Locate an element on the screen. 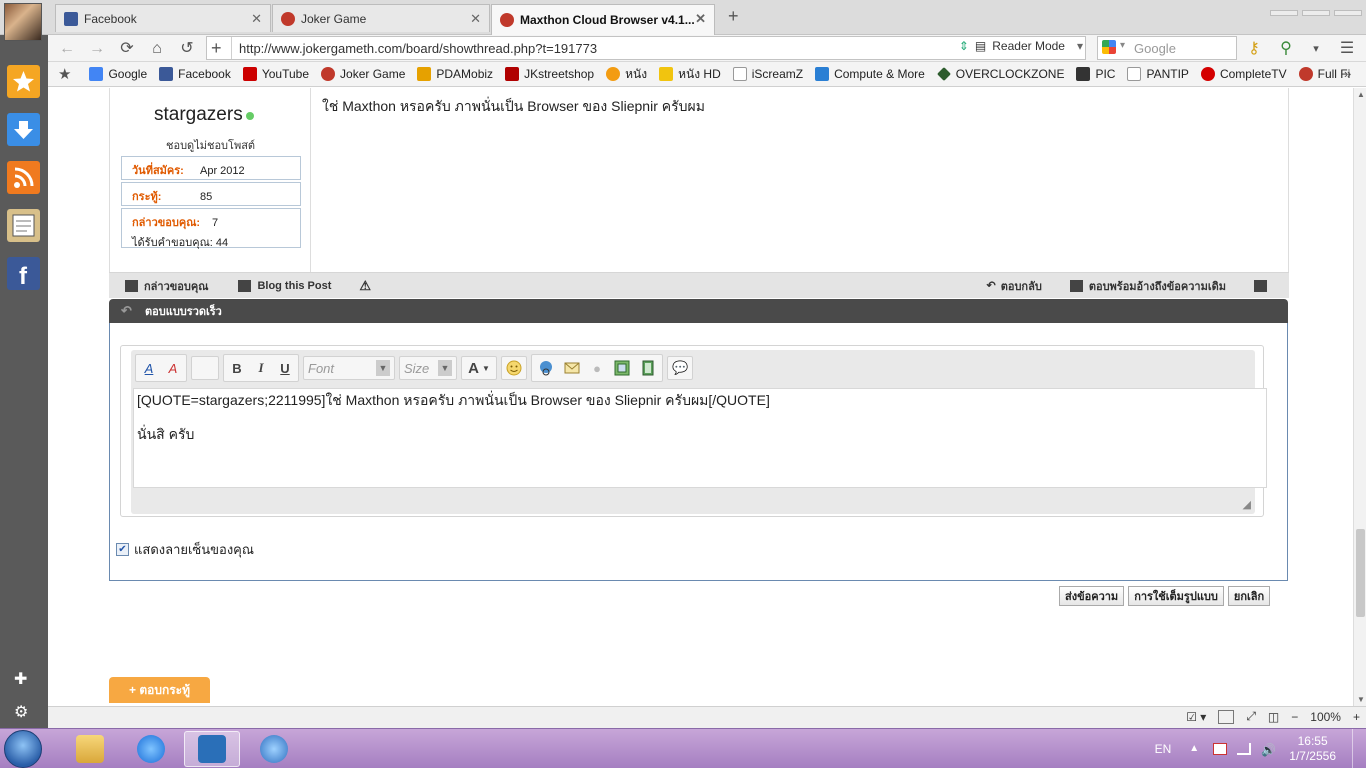  reply-button: ↶ ตอบกลับ is located at coordinates (1013, 286).